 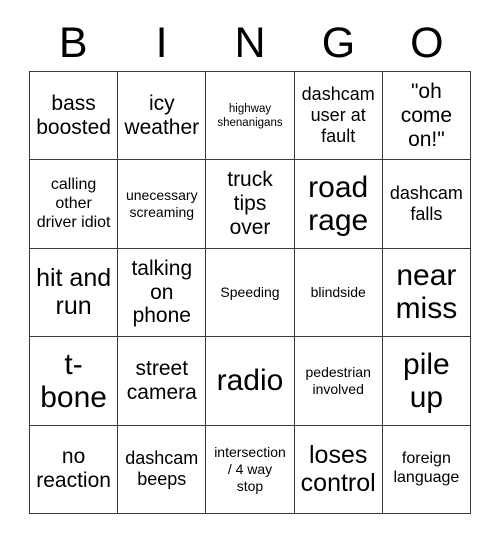 I want to click on bingo-cell: dashcam falls, so click(x=426, y=204).